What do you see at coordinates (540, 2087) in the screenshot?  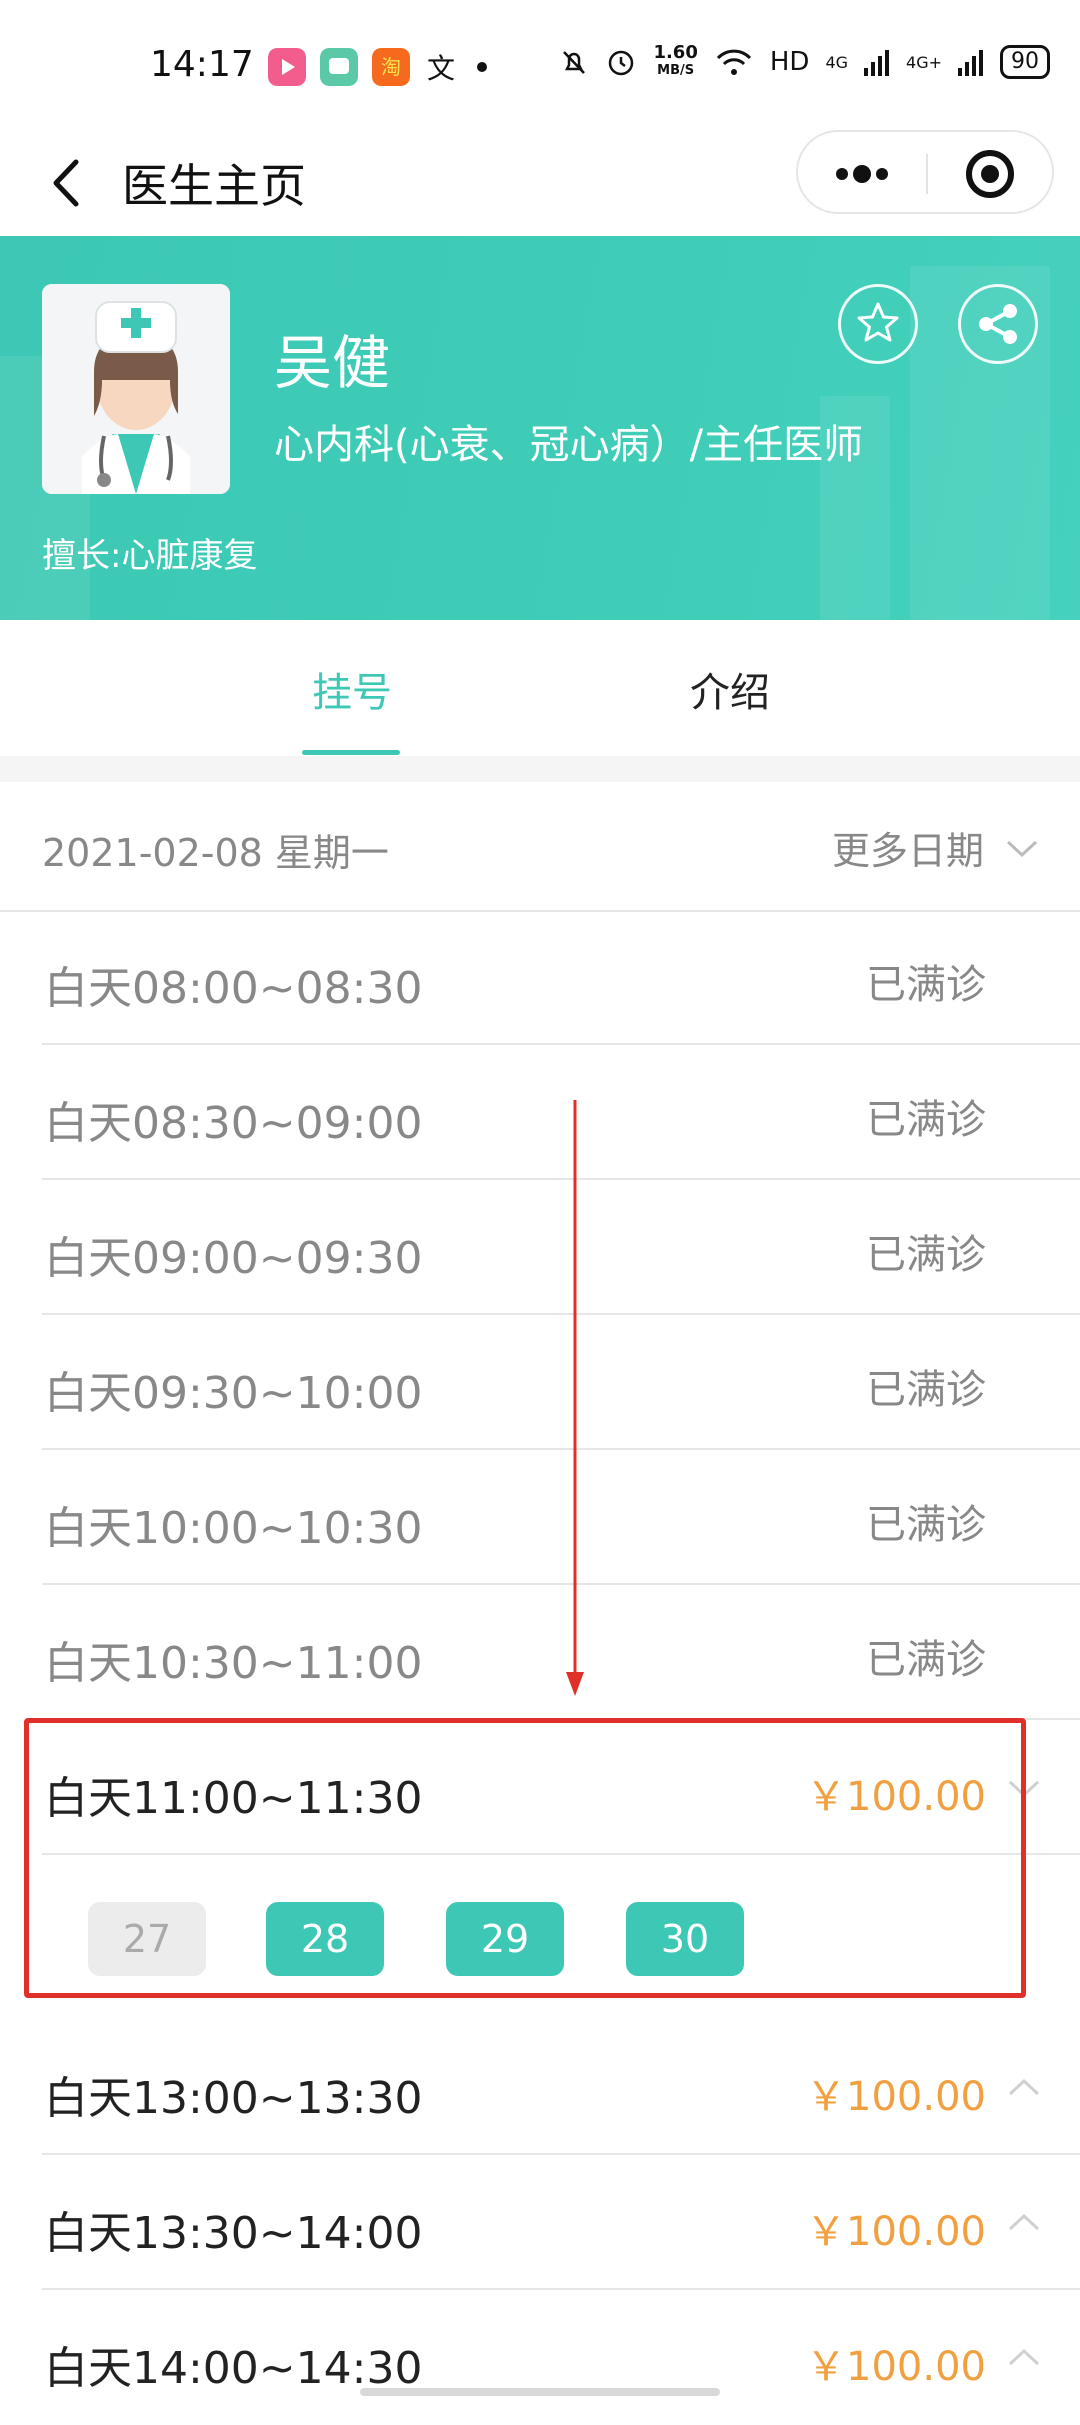 I see `time-slot-row: 白天13:00~13:30 ￥100.00` at bounding box center [540, 2087].